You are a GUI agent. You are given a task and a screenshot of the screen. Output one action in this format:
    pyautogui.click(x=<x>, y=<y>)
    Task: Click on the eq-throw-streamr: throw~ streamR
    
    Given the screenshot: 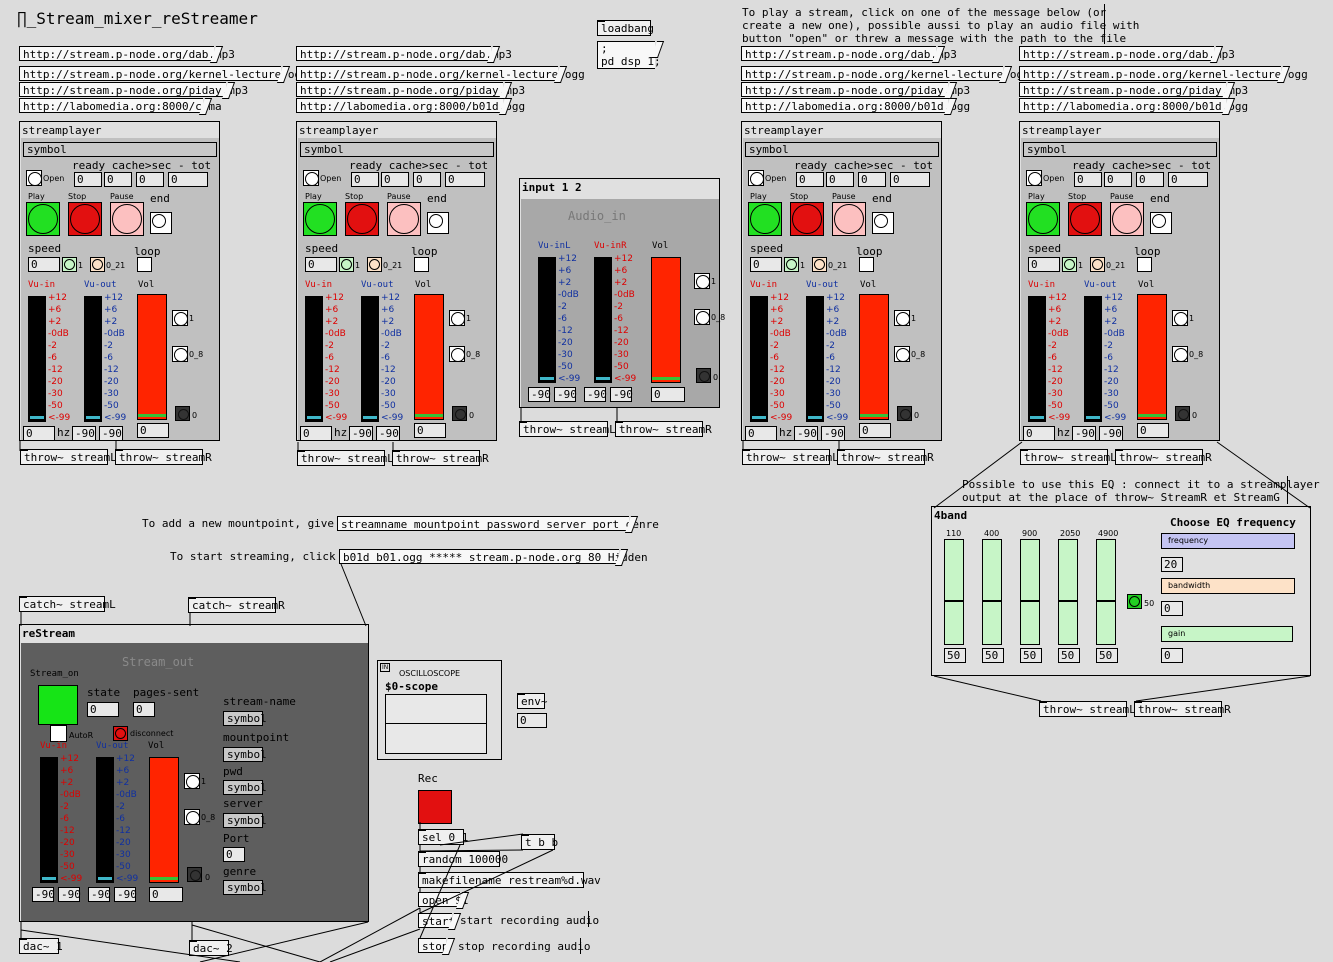 What is the action you would take?
    pyautogui.click(x=1182, y=709)
    